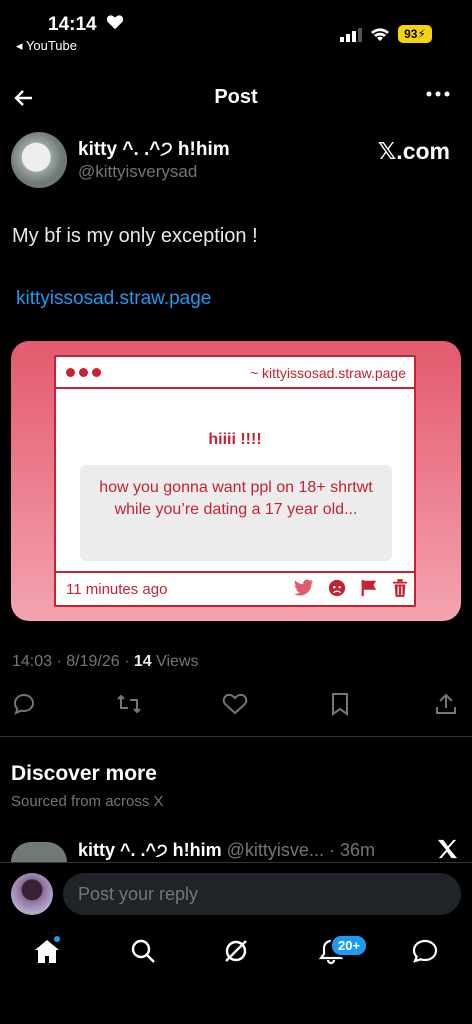 The image size is (472, 1024). Describe the element at coordinates (150, 850) in the screenshot. I see `recommended-author: kitty ^. .^੭ h!him` at that location.